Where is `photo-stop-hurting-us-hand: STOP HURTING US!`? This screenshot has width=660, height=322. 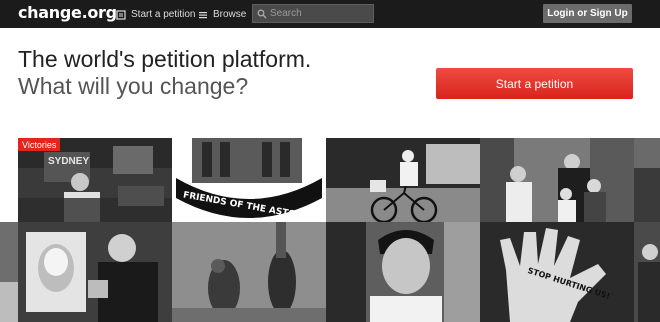 photo-stop-hurting-us-hand: STOP HURTING US! is located at coordinates (557, 272).